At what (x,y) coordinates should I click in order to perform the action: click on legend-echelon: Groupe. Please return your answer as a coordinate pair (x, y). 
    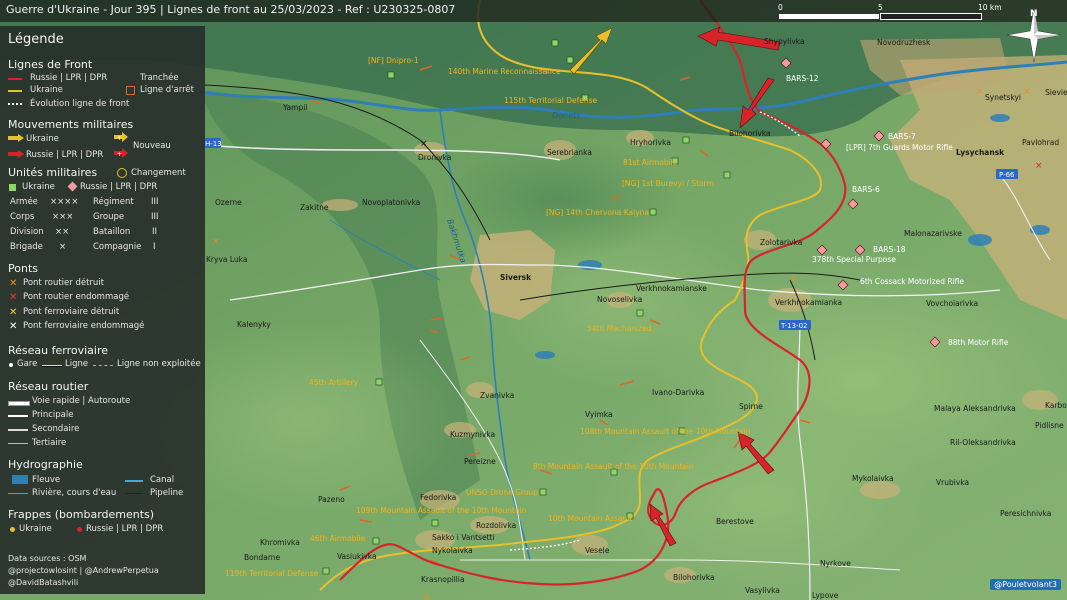
    Looking at the image, I should click on (109, 217).